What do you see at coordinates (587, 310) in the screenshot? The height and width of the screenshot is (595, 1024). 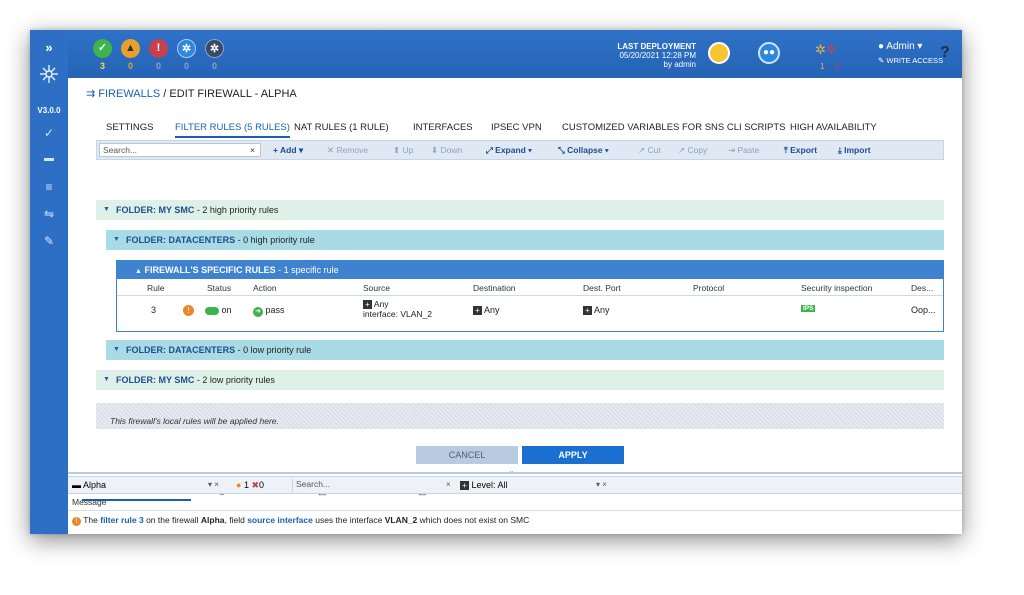 I see `any-object-icon: +` at bounding box center [587, 310].